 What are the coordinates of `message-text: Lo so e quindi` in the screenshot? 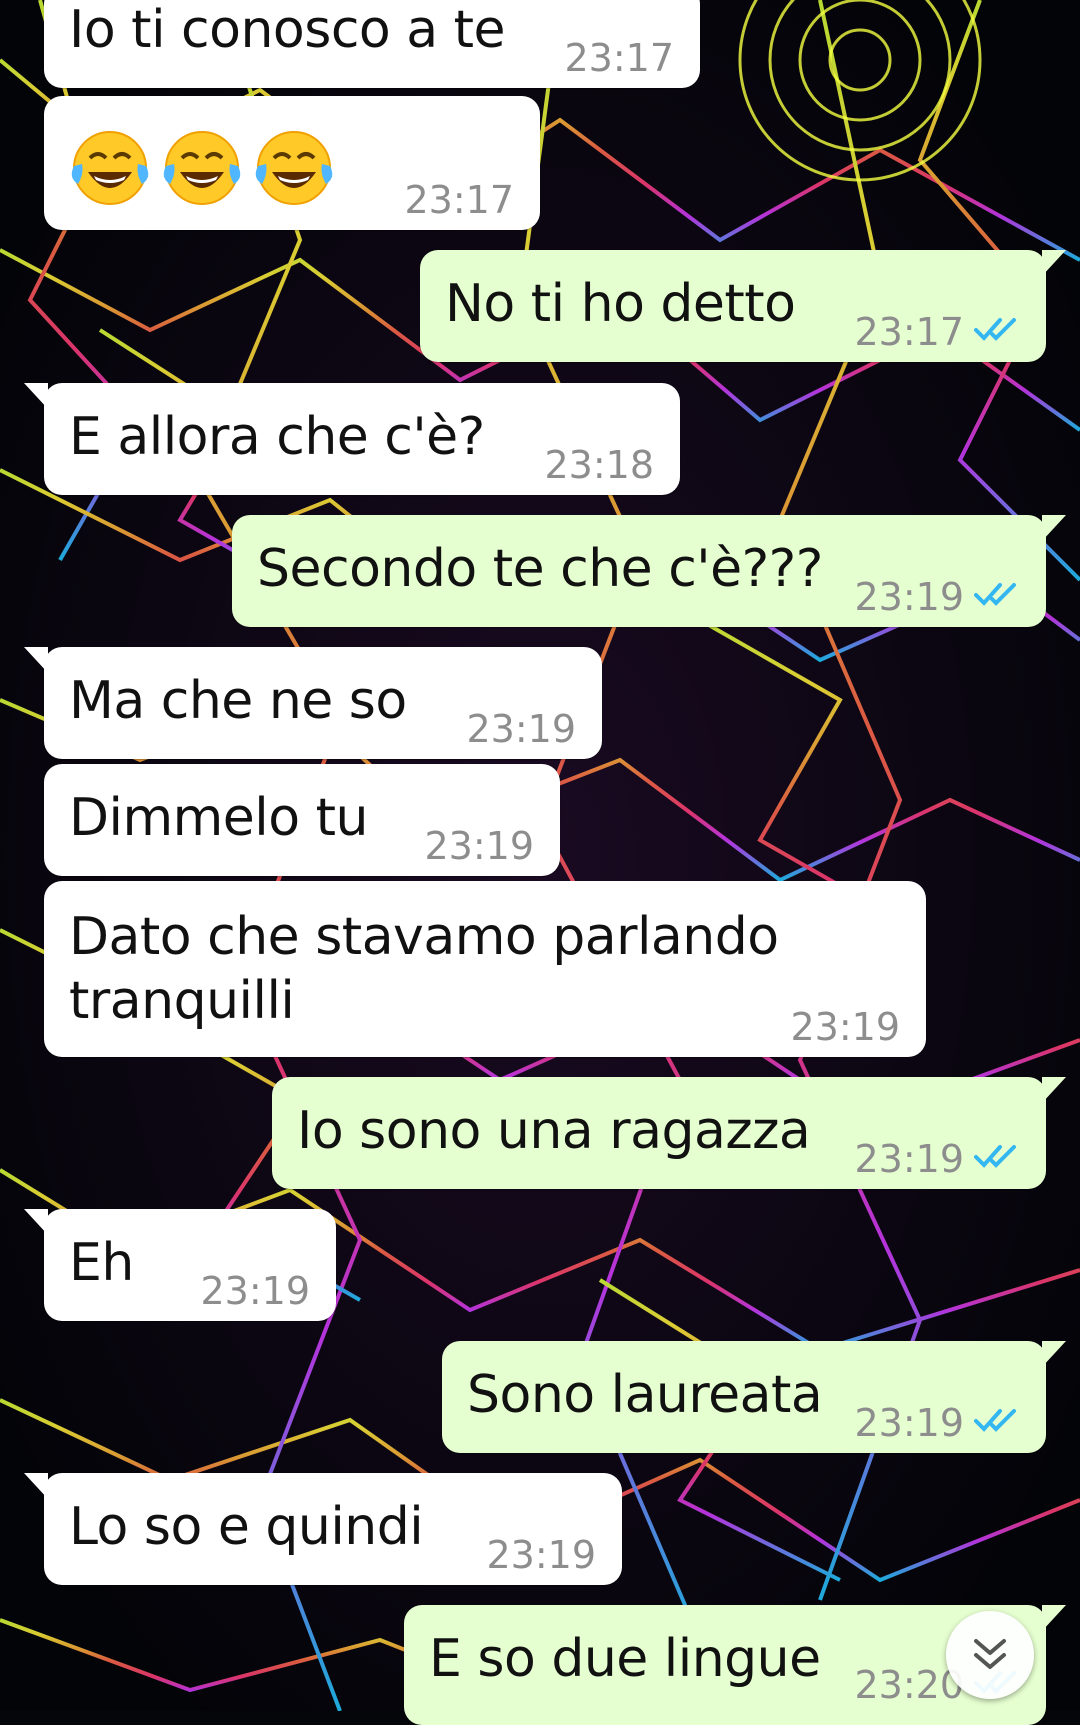 It's located at (246, 1527).